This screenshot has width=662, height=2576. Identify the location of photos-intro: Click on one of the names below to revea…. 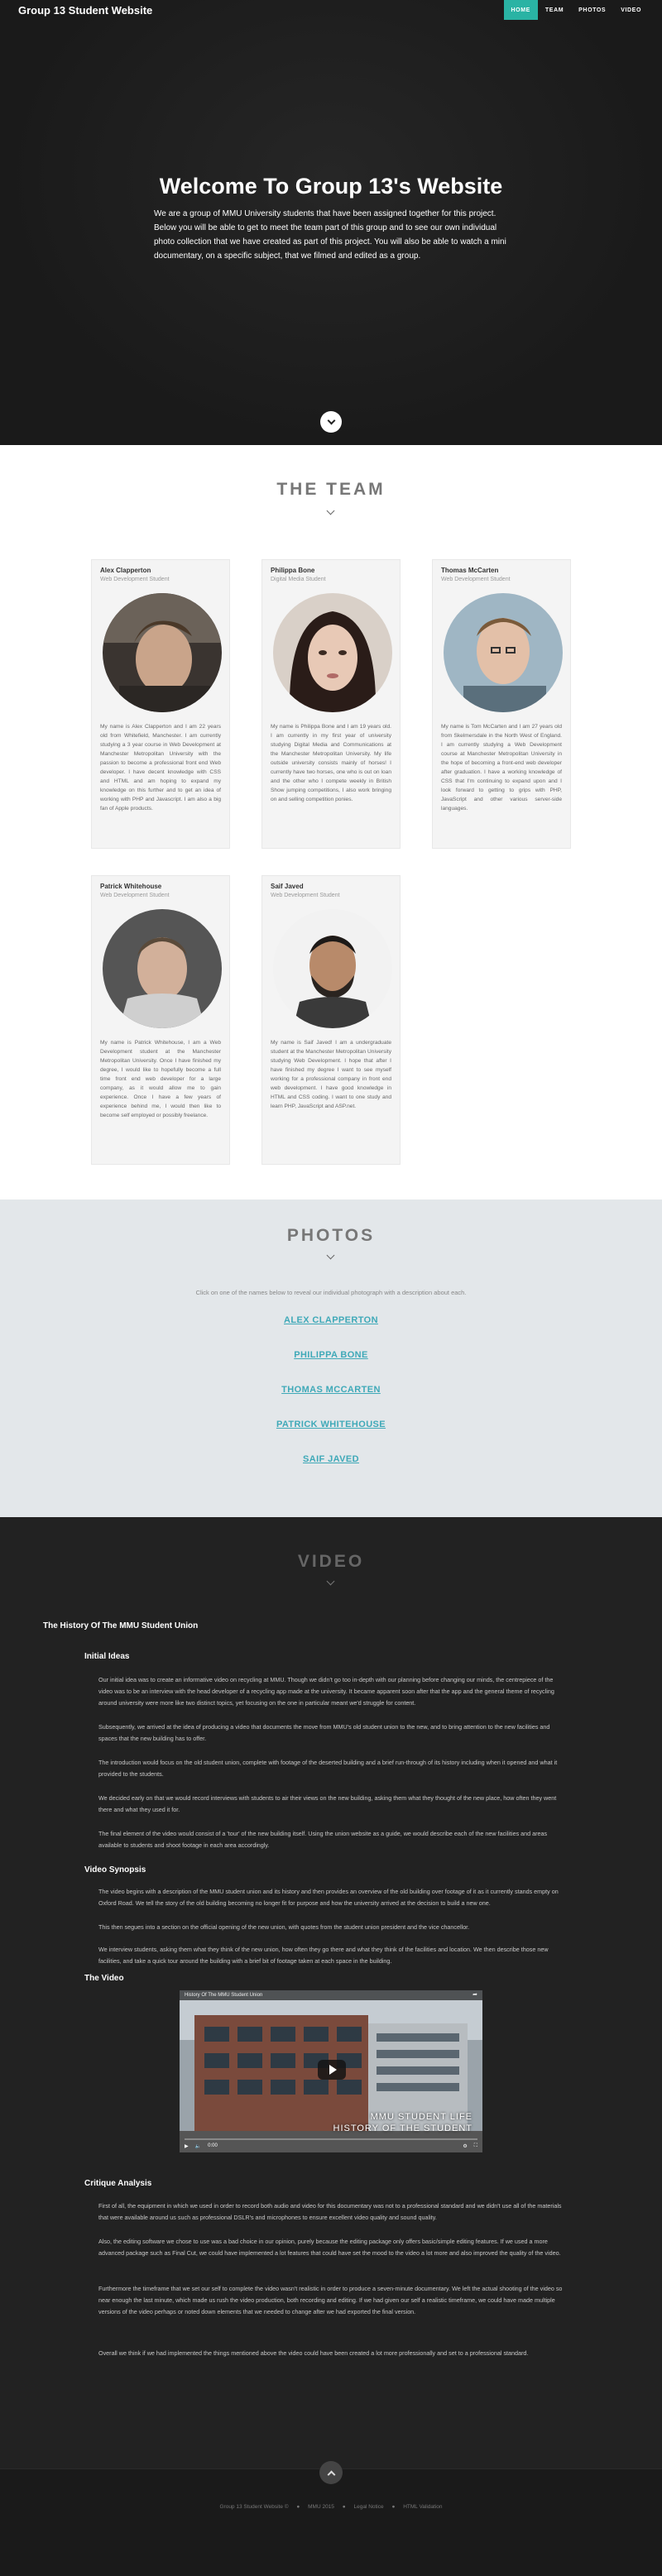
(331, 1292).